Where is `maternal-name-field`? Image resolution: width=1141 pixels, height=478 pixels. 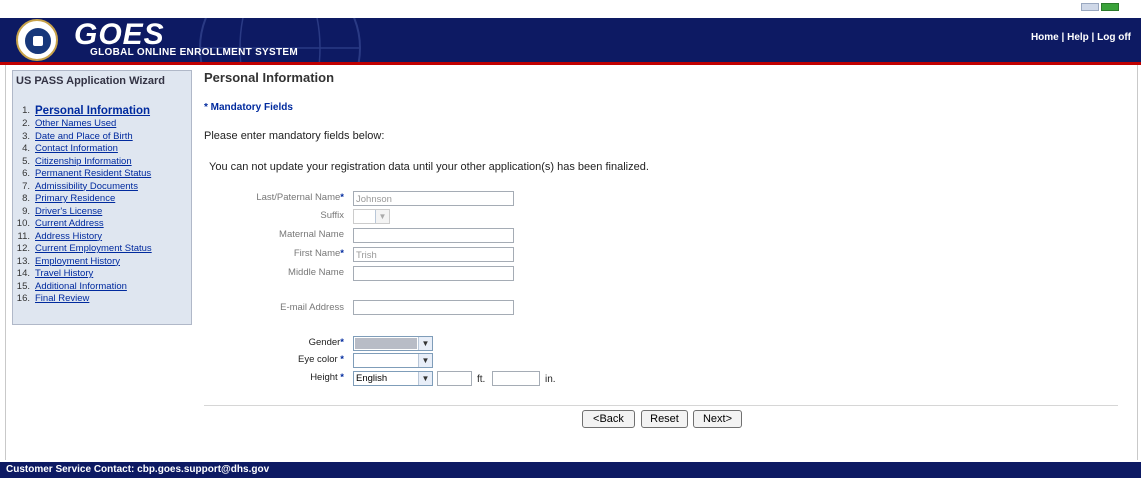 maternal-name-field is located at coordinates (433, 235).